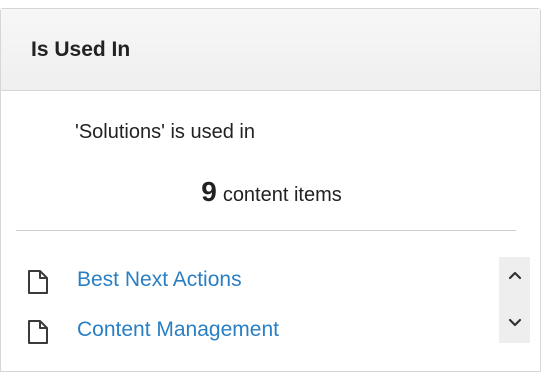  Describe the element at coordinates (514, 300) in the screenshot. I see `list-scrollbar` at that location.